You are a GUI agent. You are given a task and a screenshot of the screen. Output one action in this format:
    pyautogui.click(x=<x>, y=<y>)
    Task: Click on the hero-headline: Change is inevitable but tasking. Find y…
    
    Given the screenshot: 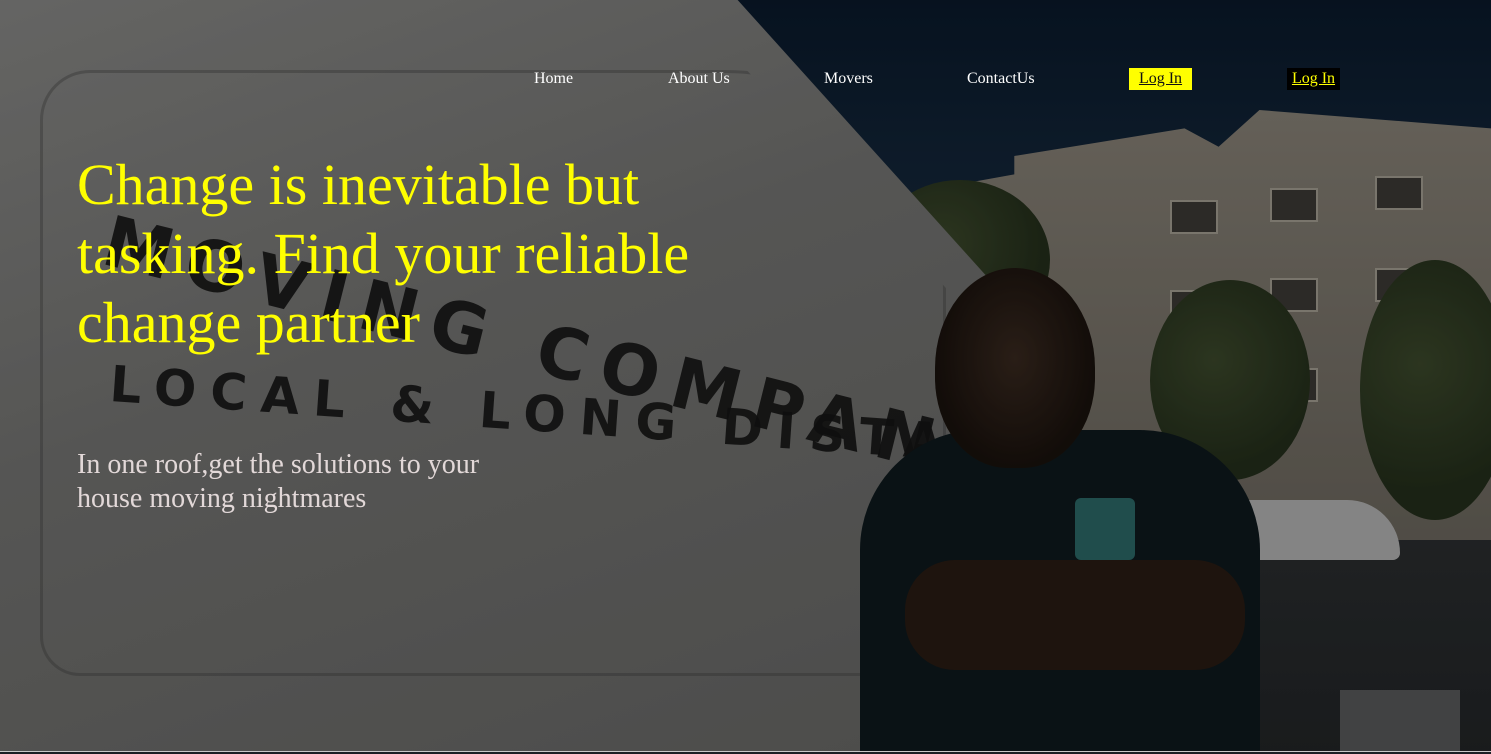 What is the action you would take?
    pyautogui.click(x=383, y=253)
    